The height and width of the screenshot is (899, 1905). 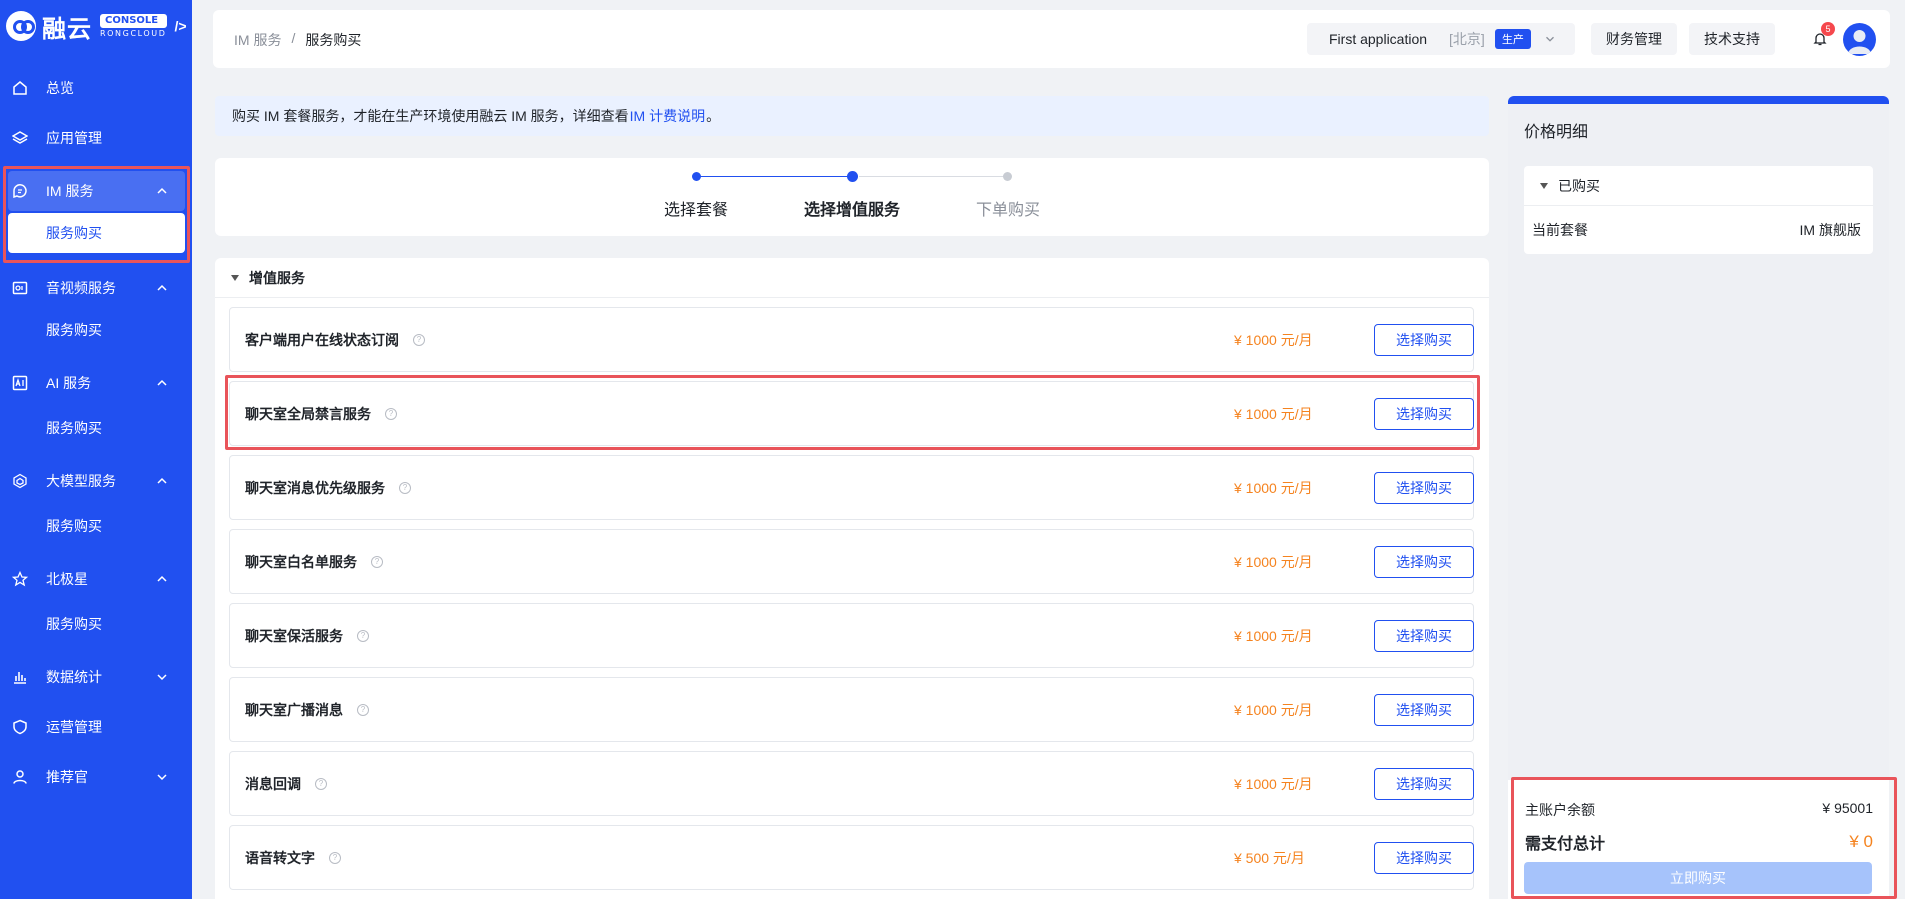 What do you see at coordinates (1441, 39) in the screenshot?
I see `app-switcher: First application [北京] 生产` at bounding box center [1441, 39].